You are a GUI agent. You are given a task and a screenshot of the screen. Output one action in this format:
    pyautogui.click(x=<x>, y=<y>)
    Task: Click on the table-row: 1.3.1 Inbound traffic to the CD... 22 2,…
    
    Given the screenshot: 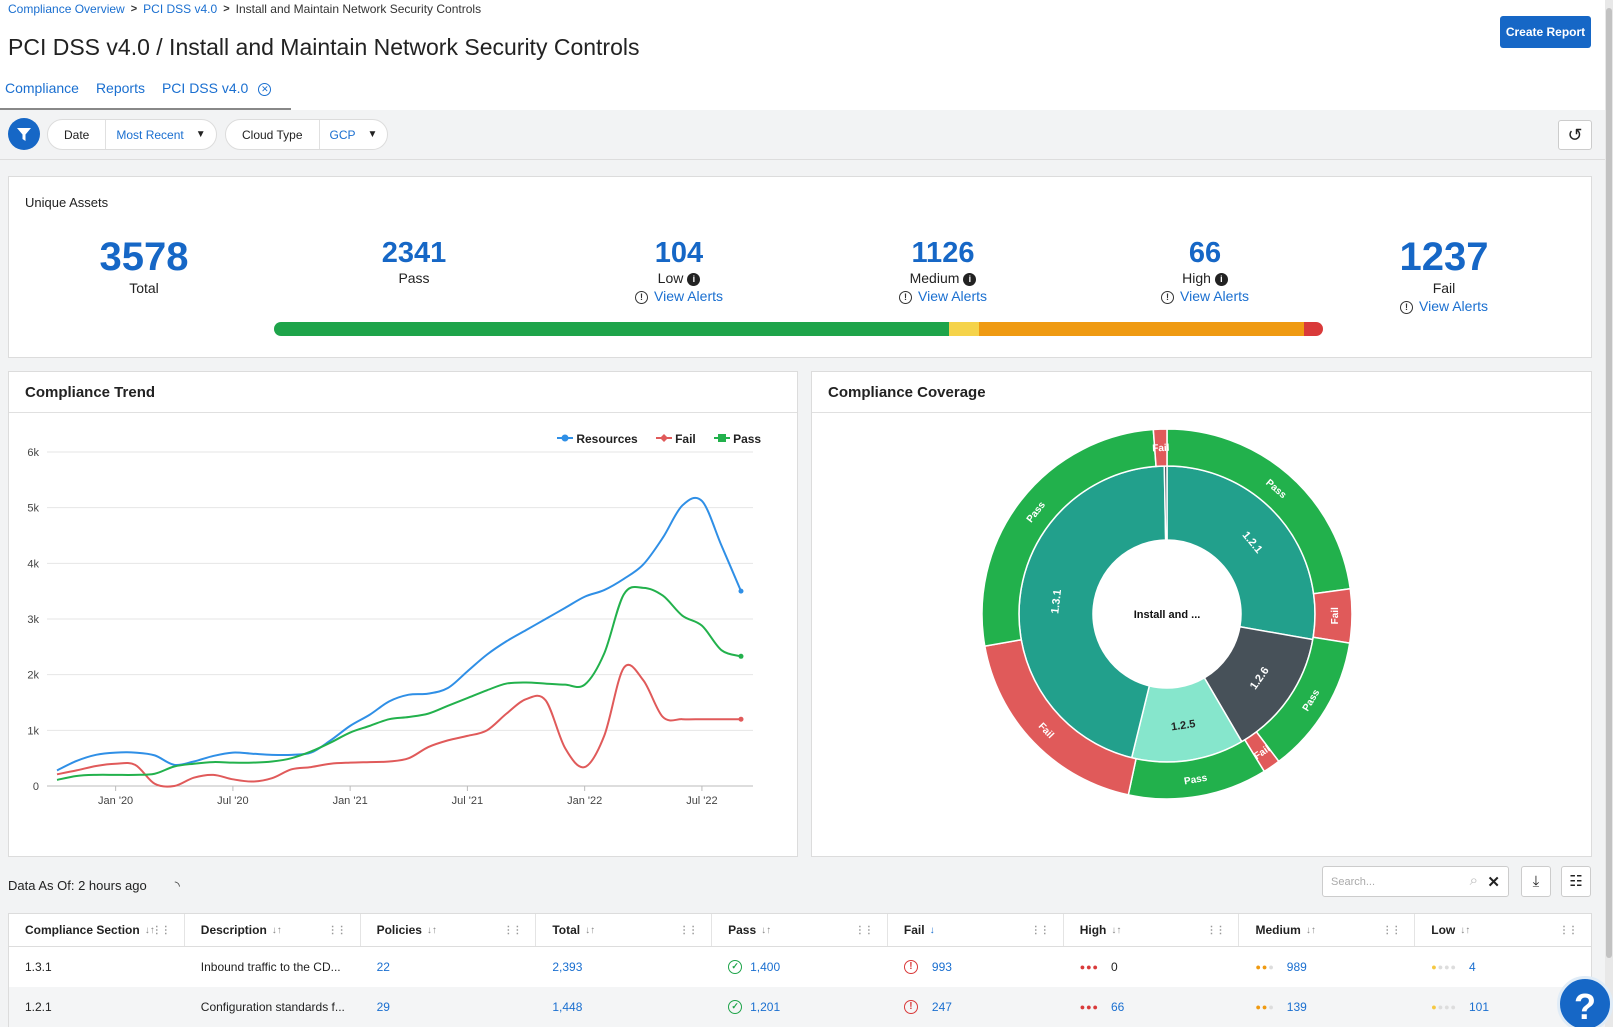 What is the action you would take?
    pyautogui.click(x=800, y=967)
    